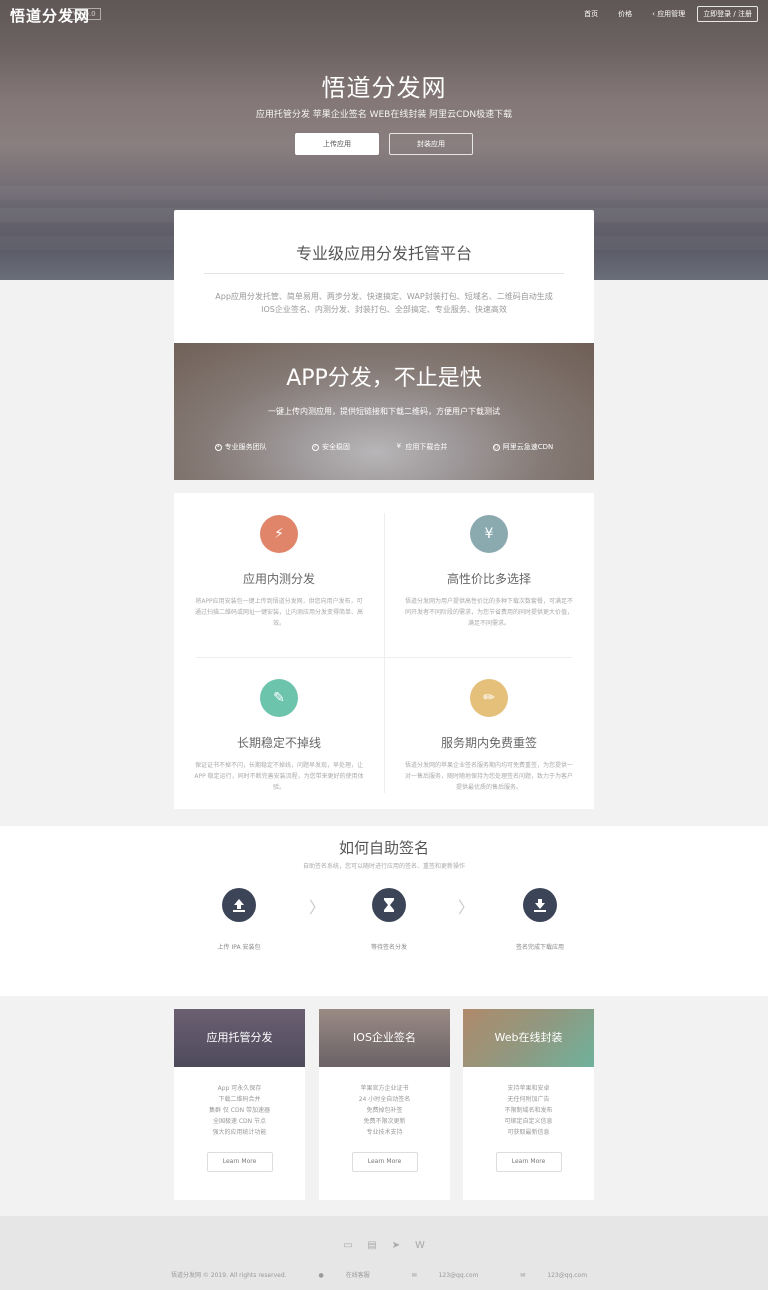 The height and width of the screenshot is (1290, 768). I want to click on team-icon: •, so click(218, 447).